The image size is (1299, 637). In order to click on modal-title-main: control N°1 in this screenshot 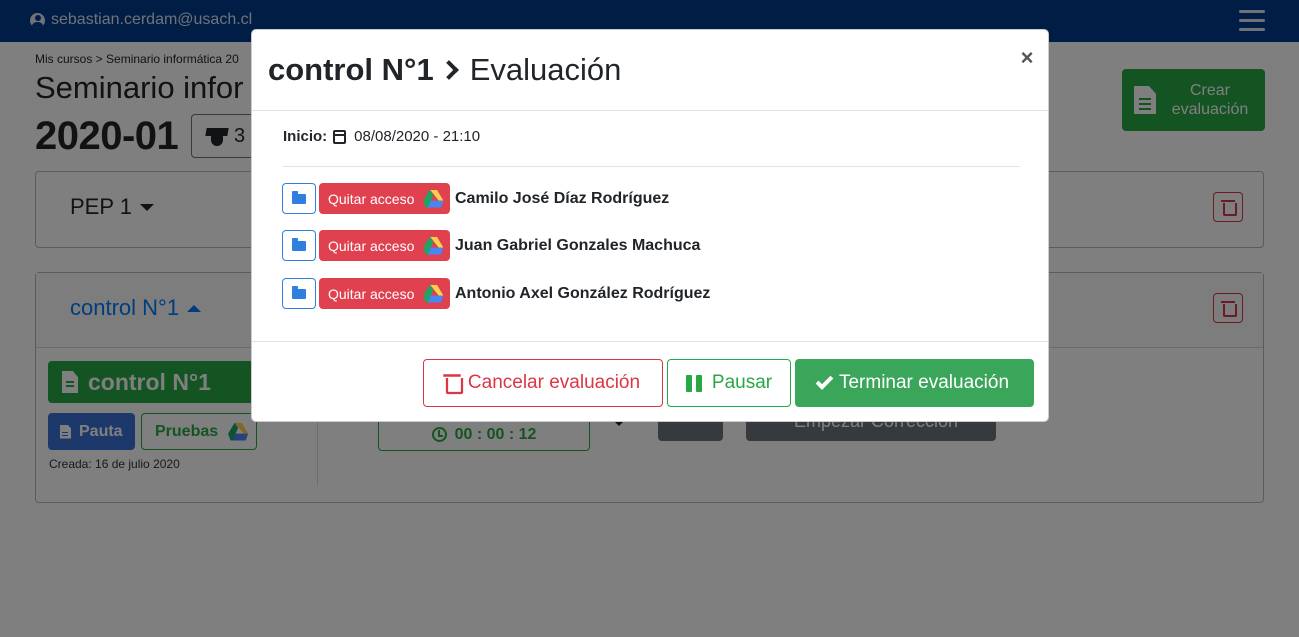, I will do `click(351, 69)`.